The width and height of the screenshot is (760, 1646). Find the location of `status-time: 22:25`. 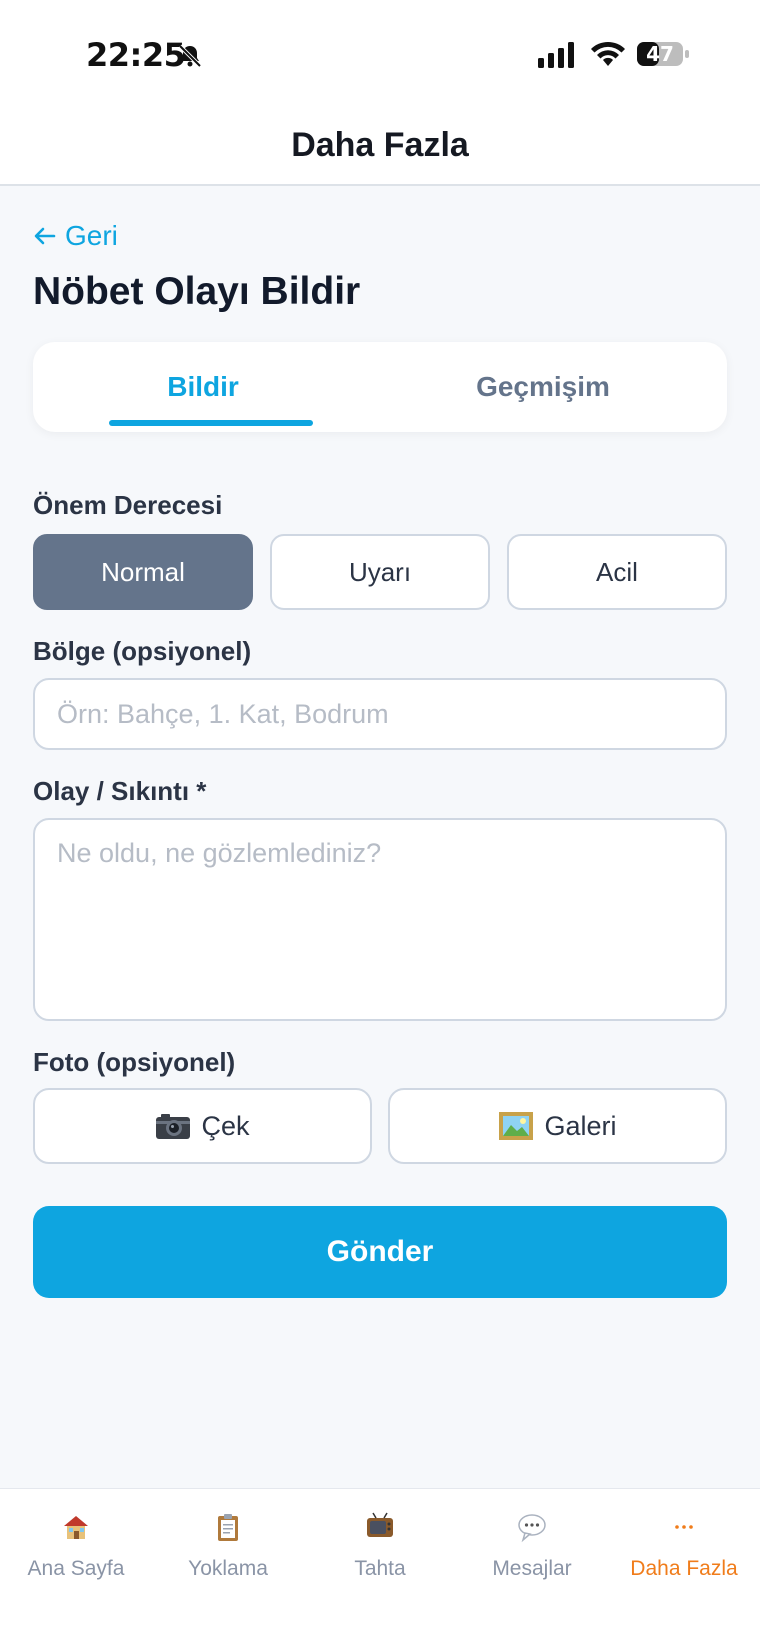

status-time: 22:25 is located at coordinates (136, 55).